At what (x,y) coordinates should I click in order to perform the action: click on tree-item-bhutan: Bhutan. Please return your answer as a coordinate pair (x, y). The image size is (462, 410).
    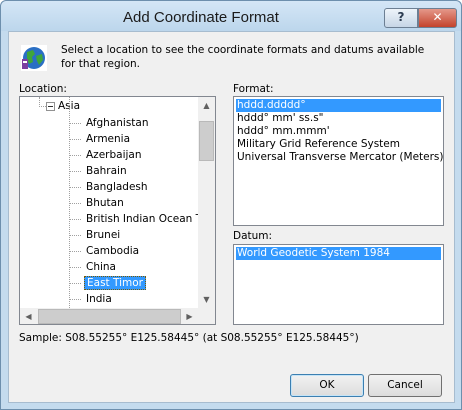
    Looking at the image, I should click on (98, 203).